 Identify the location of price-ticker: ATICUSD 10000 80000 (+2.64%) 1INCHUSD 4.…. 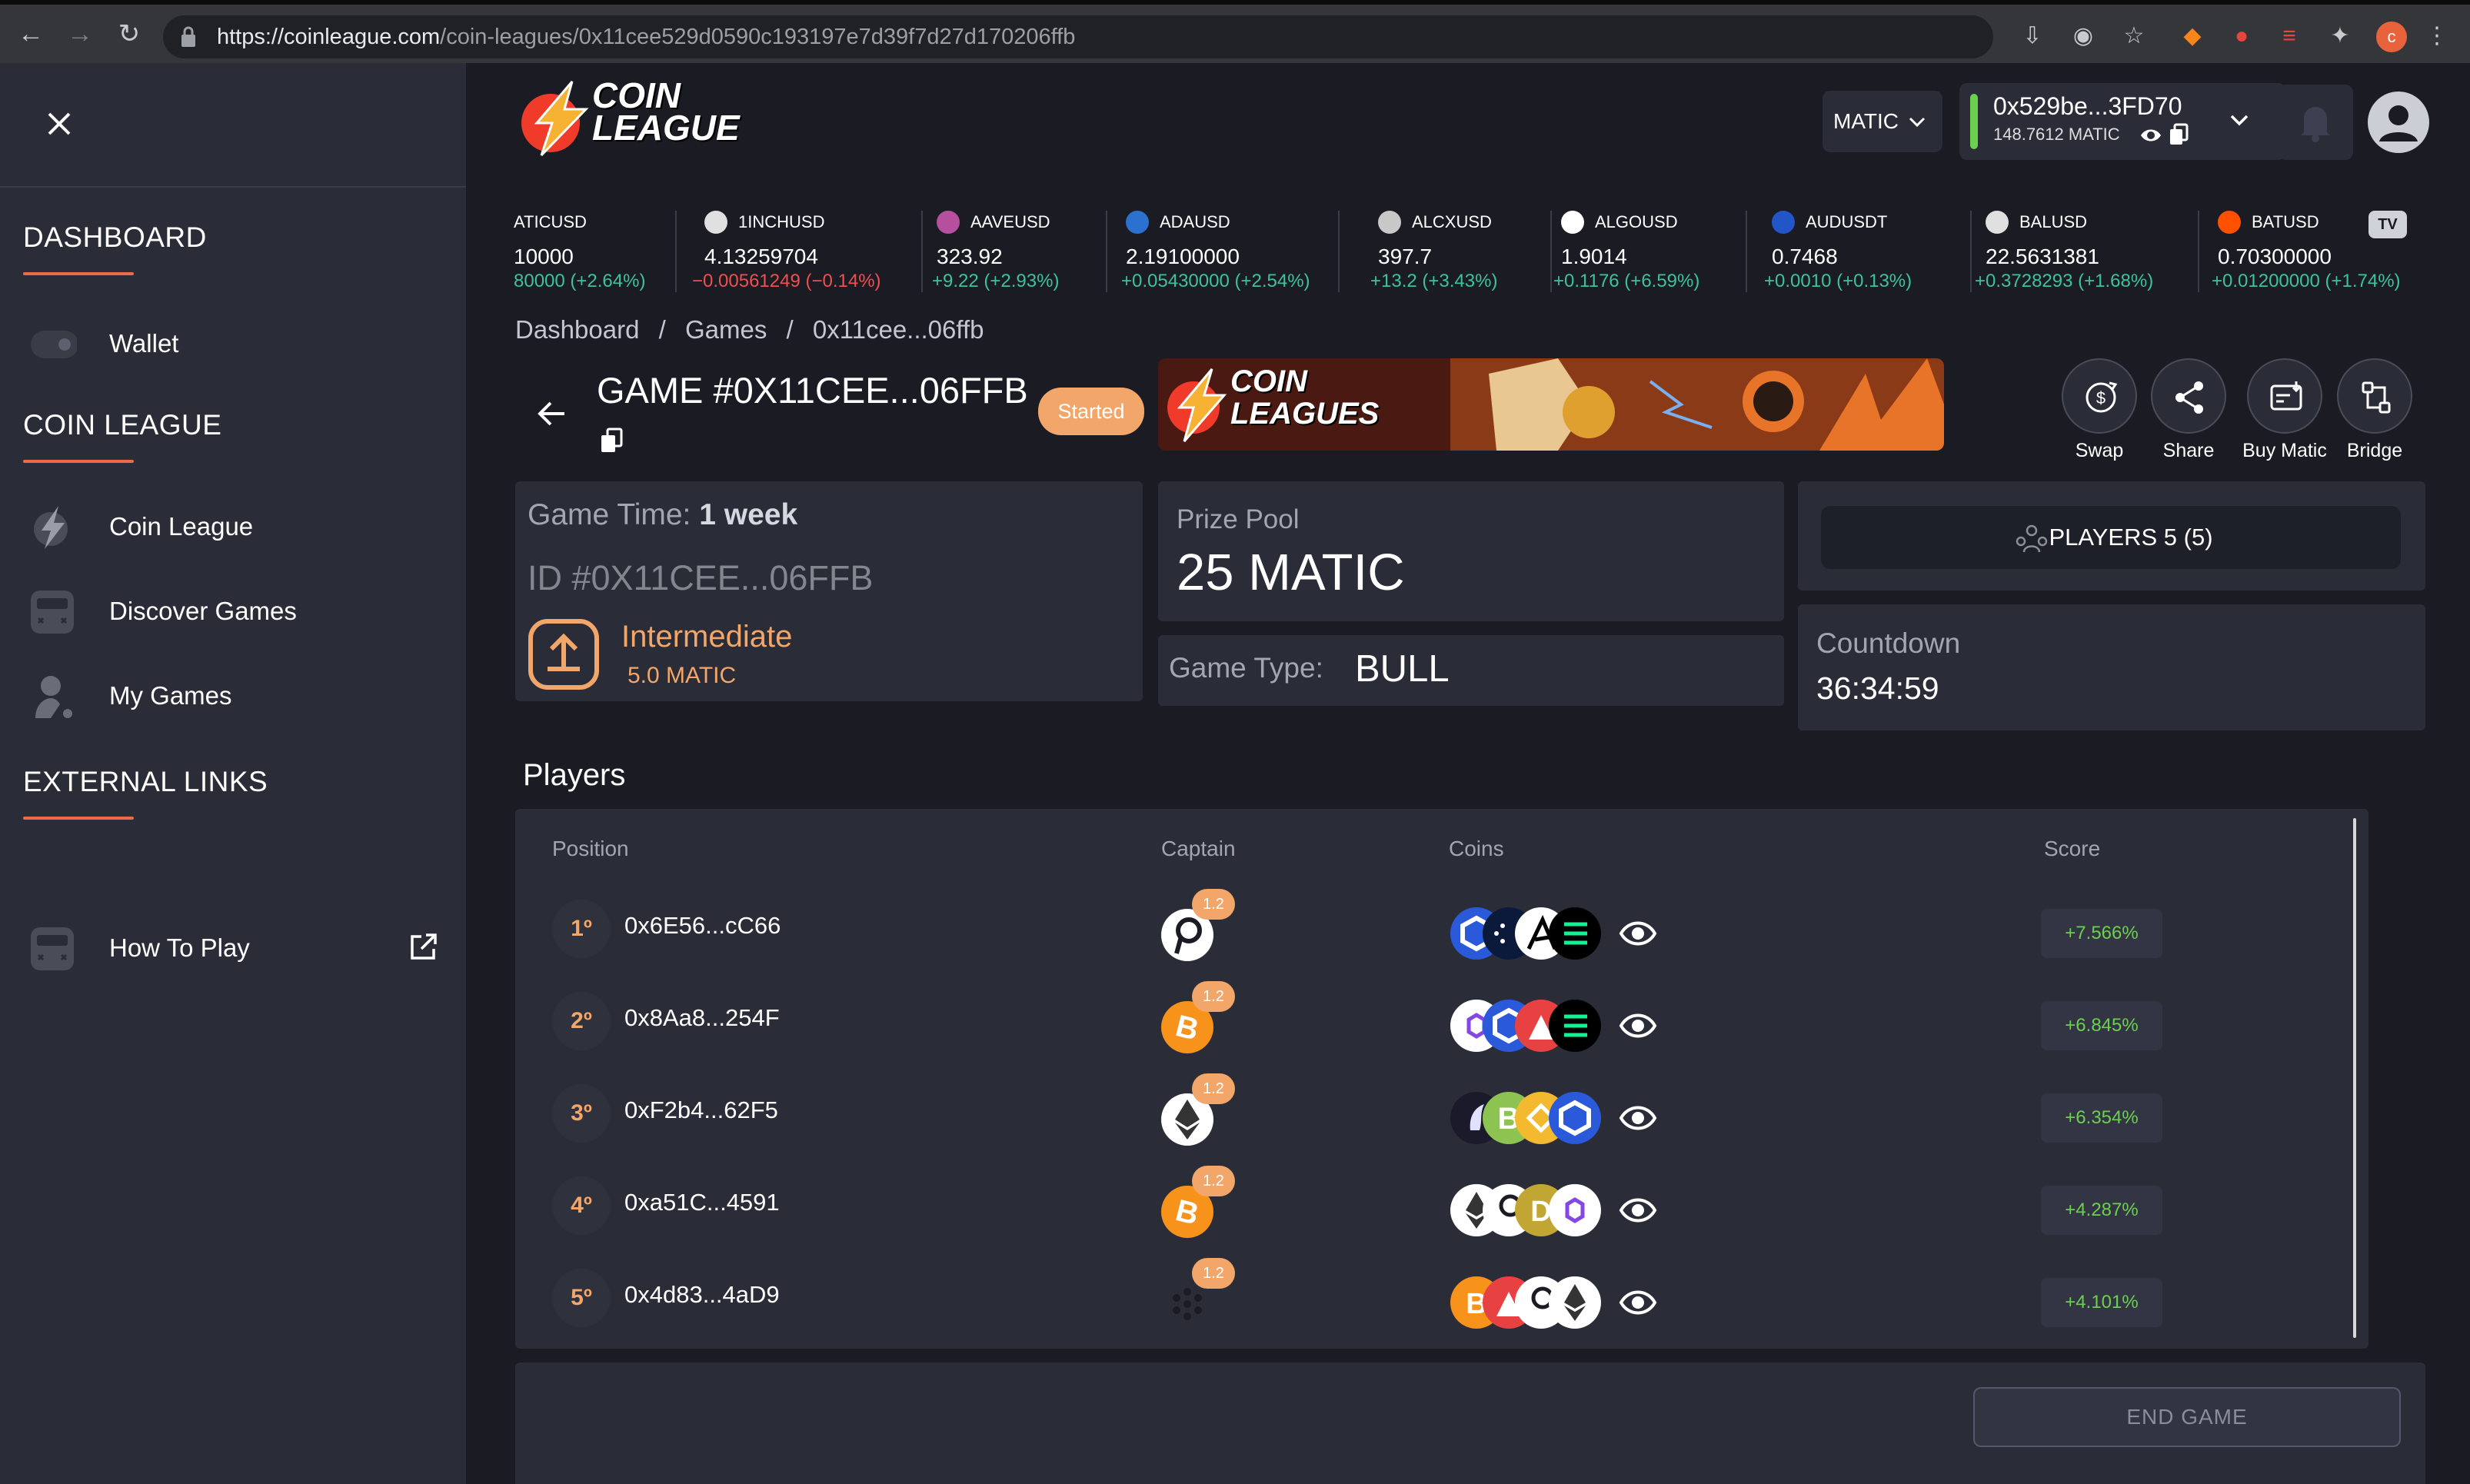
(1479, 252).